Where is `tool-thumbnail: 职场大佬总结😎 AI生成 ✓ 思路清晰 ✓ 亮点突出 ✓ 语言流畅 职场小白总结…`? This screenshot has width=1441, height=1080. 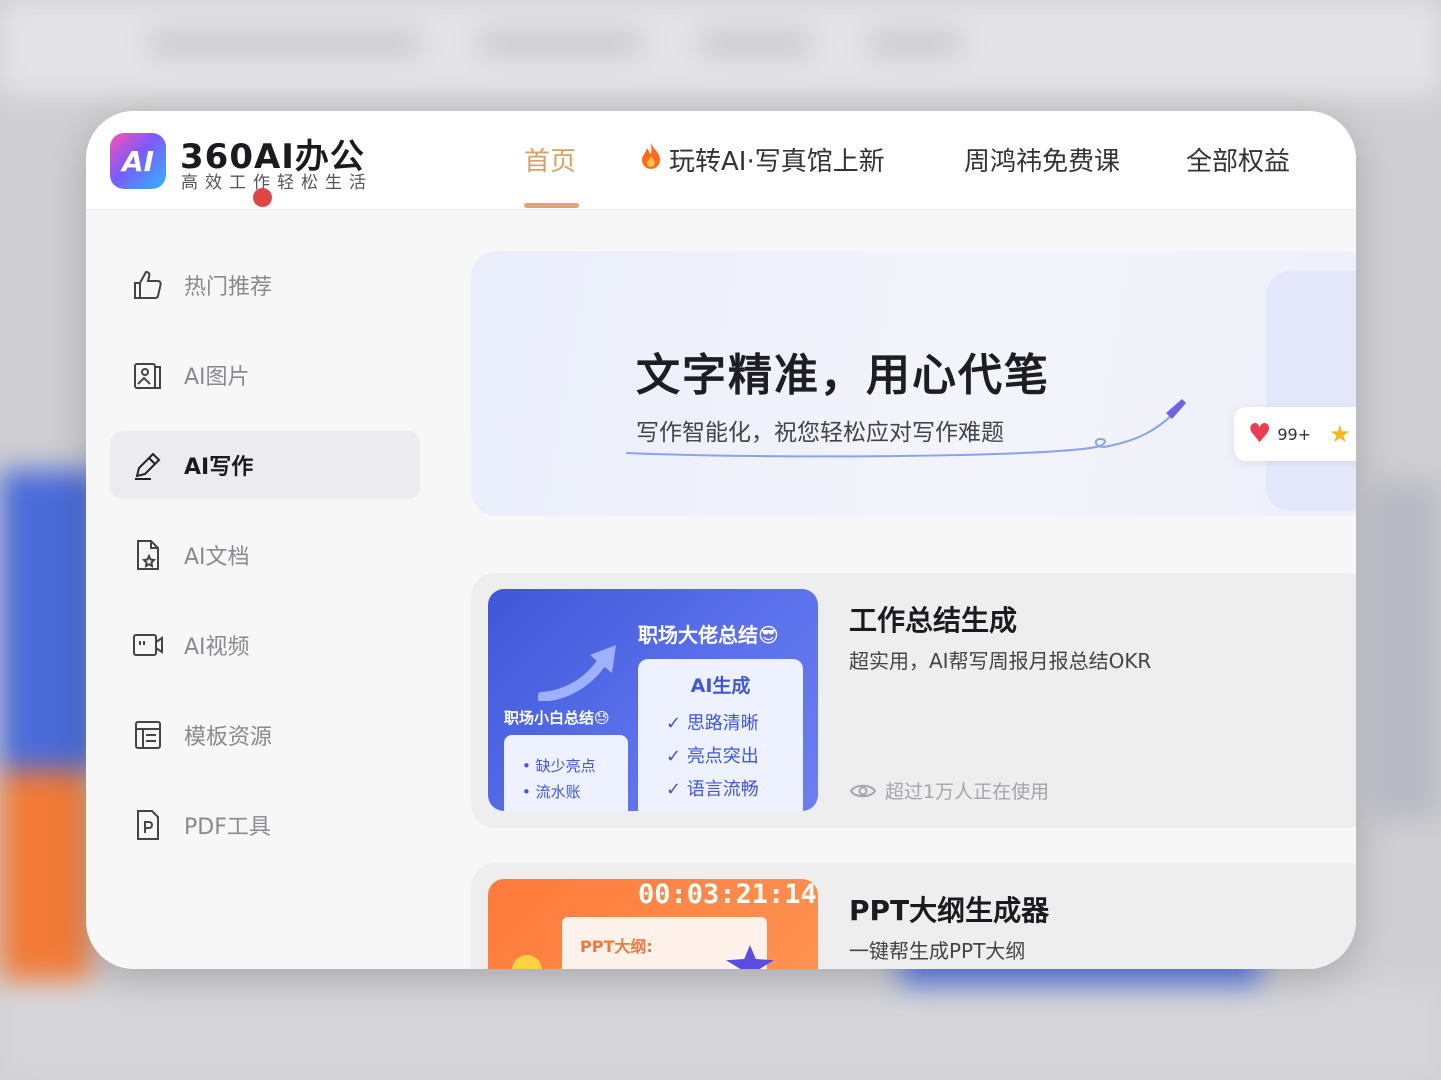
tool-thumbnail: 职场大佬总结😎 AI生成 ✓ 思路清晰 ✓ 亮点突出 ✓ 语言流畅 职场小白总结… is located at coordinates (653, 700).